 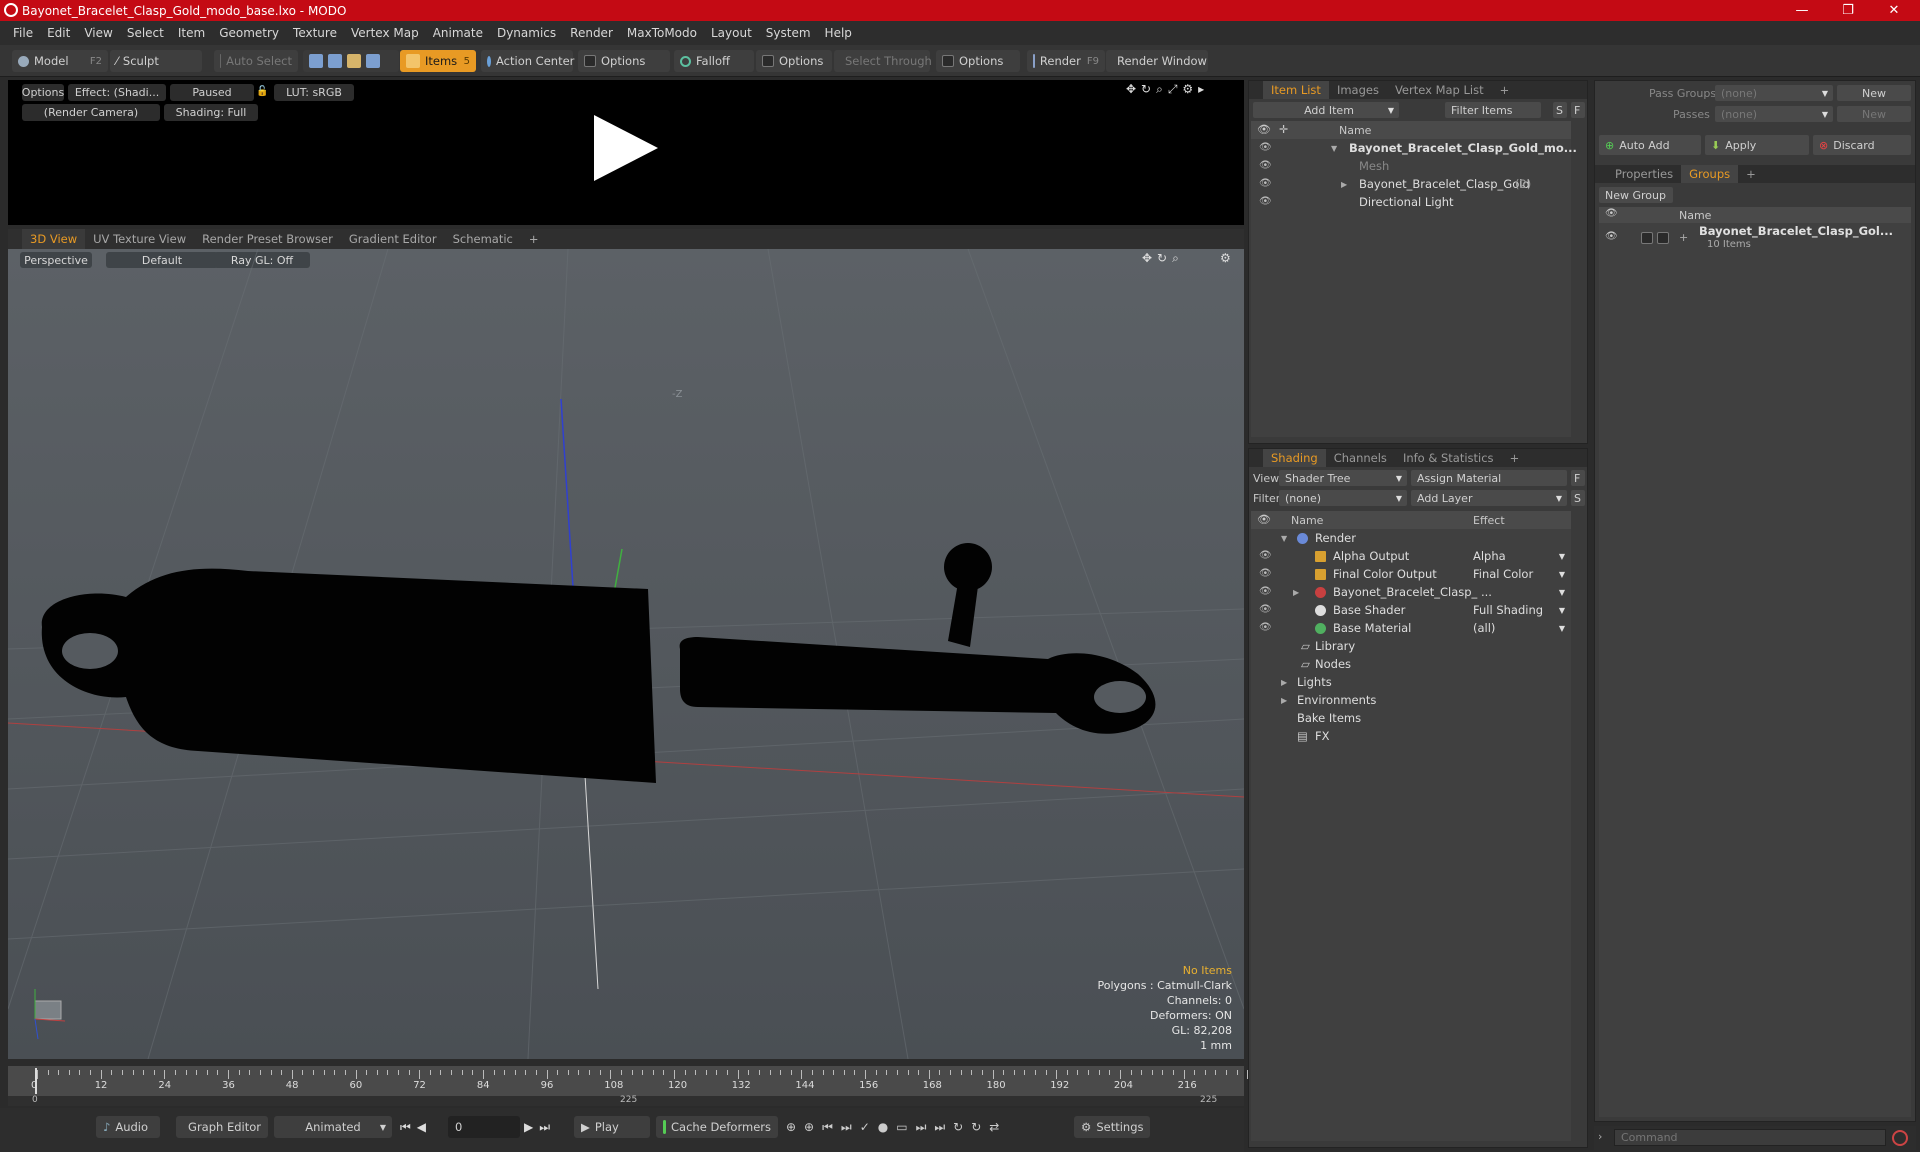 What do you see at coordinates (373, 61) in the screenshot?
I see `materials-mode-icon` at bounding box center [373, 61].